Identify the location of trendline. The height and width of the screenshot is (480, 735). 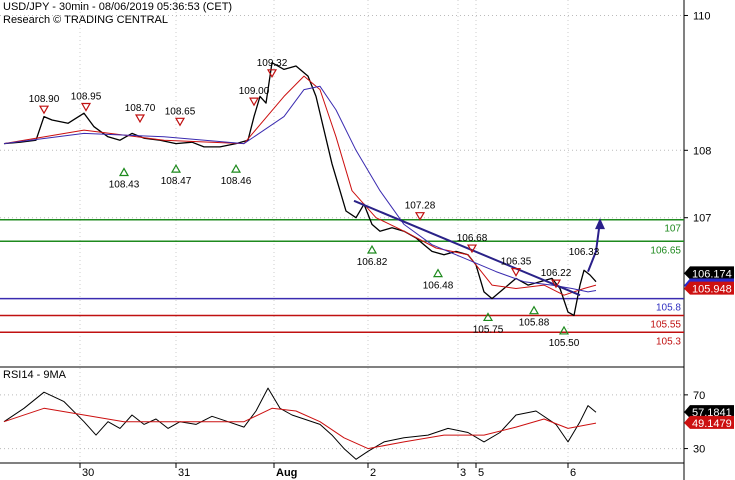
(467, 248).